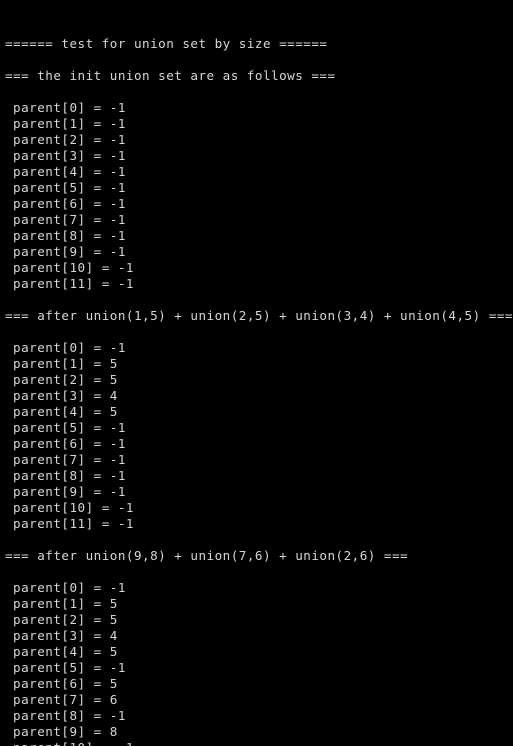 The image size is (513, 746). What do you see at coordinates (61, 683) in the screenshot?
I see `terminal-output-line: parent[6] = 5` at bounding box center [61, 683].